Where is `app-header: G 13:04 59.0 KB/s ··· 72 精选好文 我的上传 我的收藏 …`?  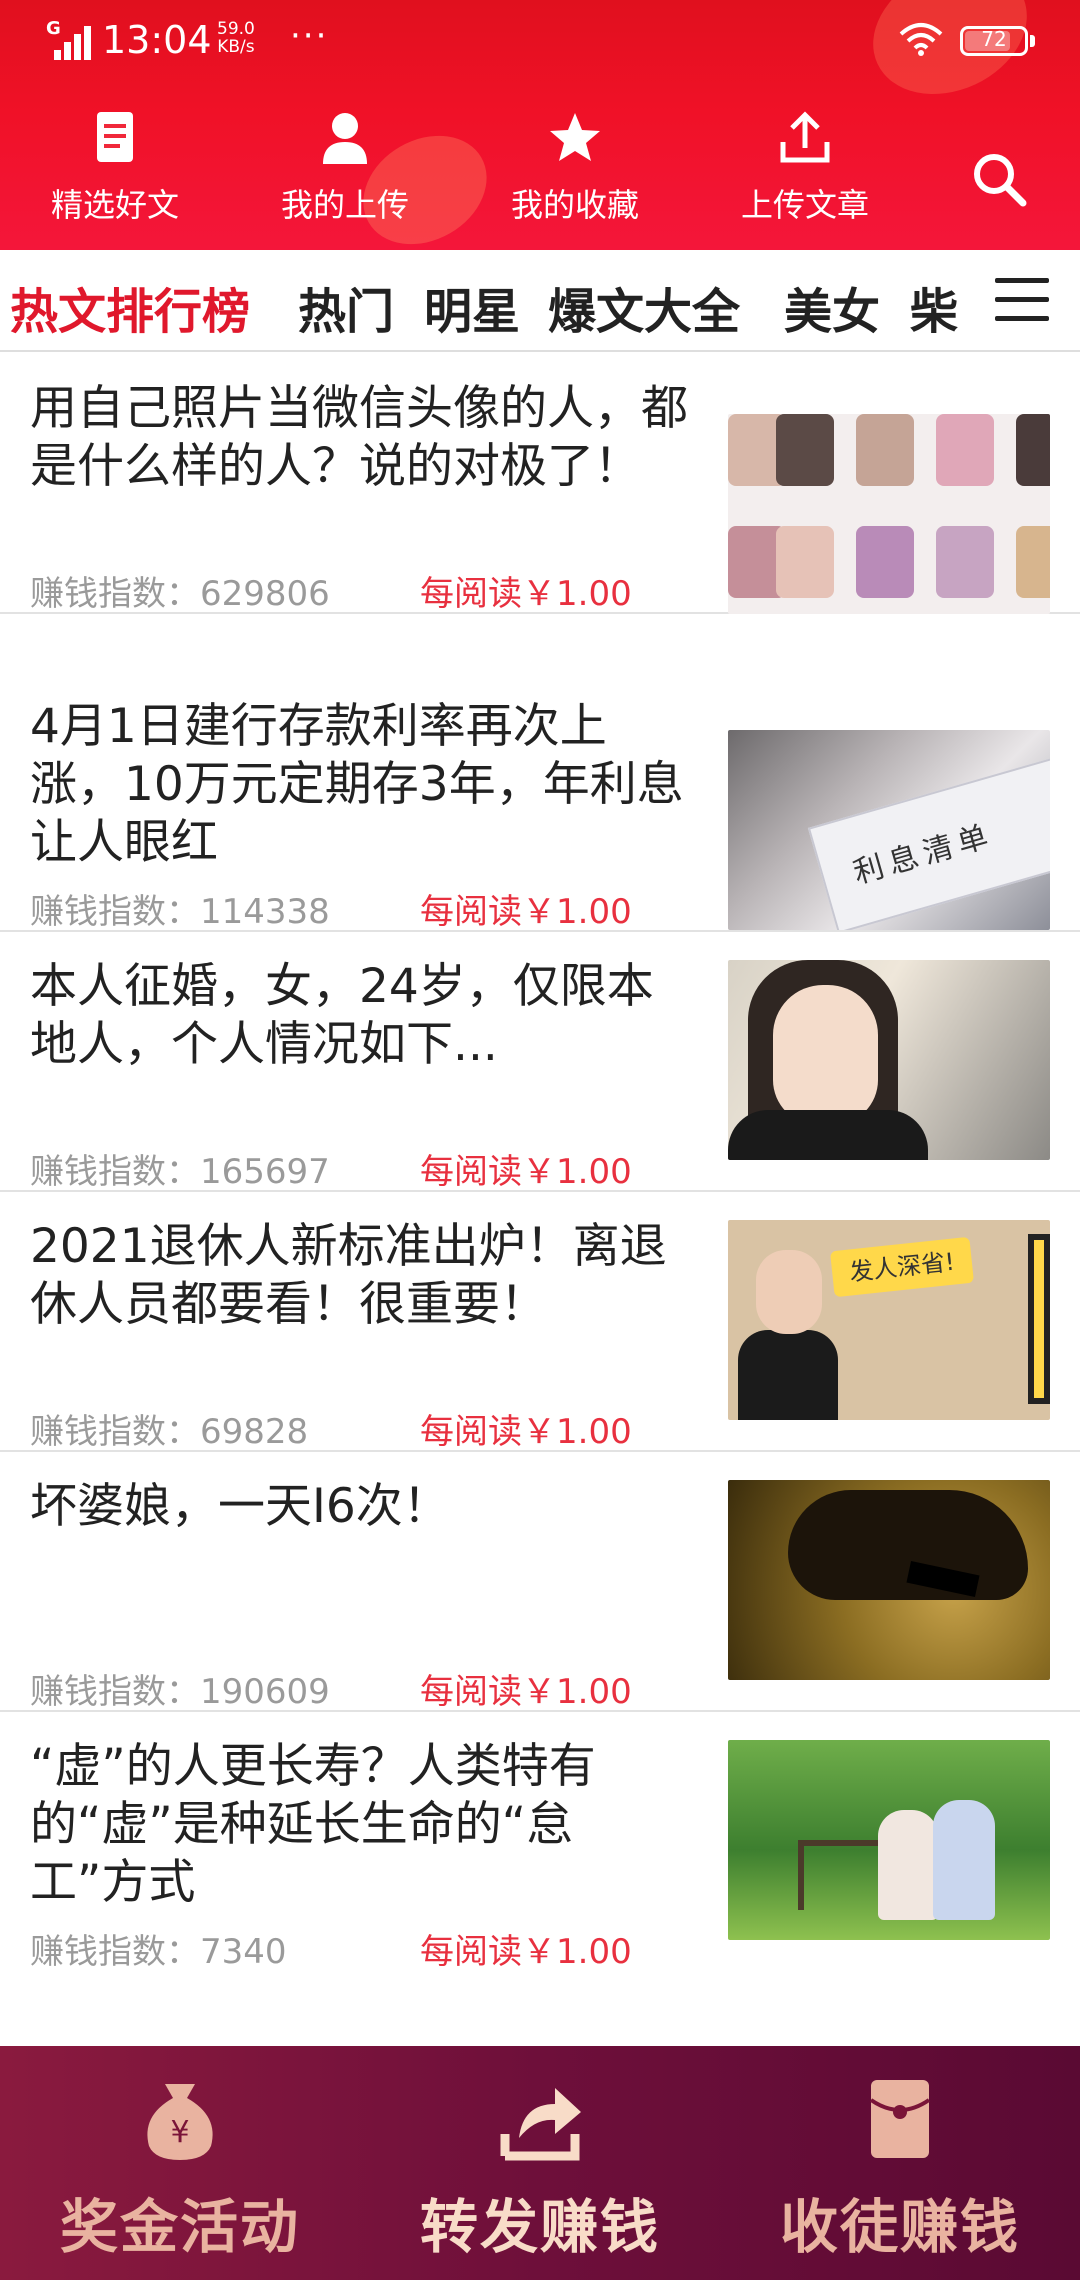 app-header: G 13:04 59.0 KB/s ··· 72 精选好文 我的上传 我的收藏 … is located at coordinates (540, 125).